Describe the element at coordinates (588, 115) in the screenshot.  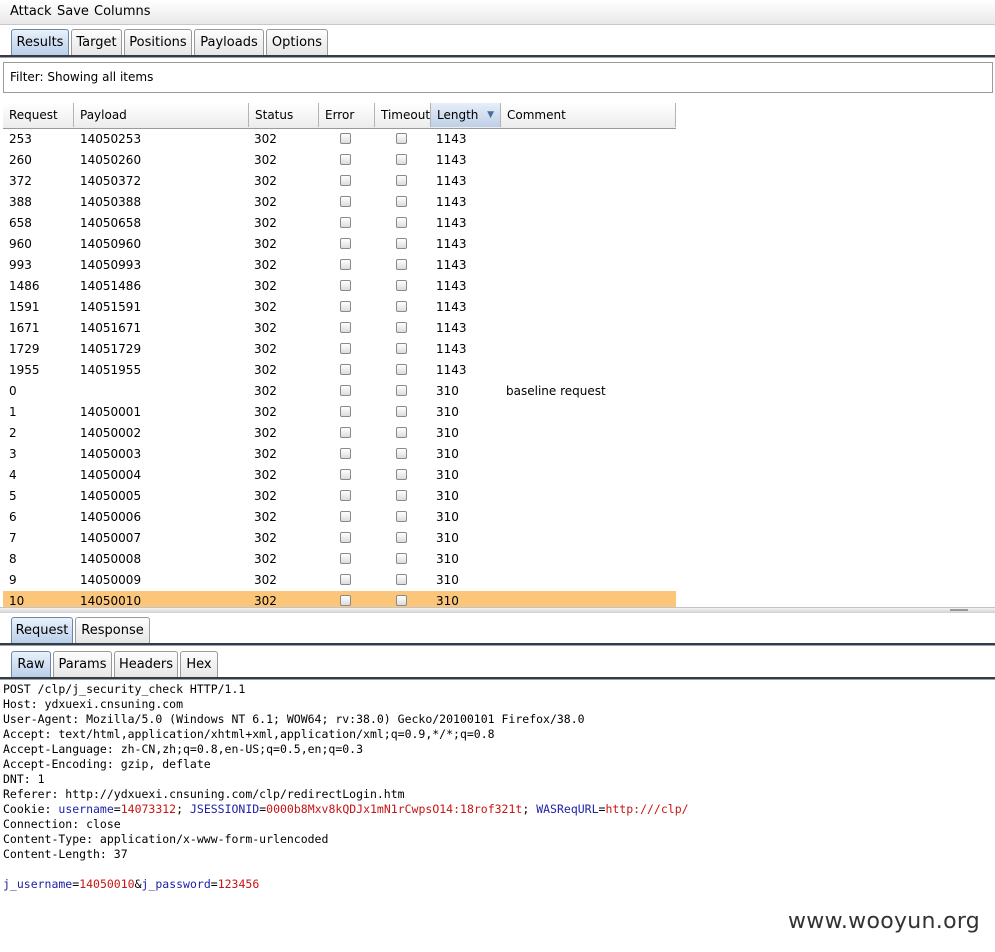
I see `column-header-comment: Comment` at that location.